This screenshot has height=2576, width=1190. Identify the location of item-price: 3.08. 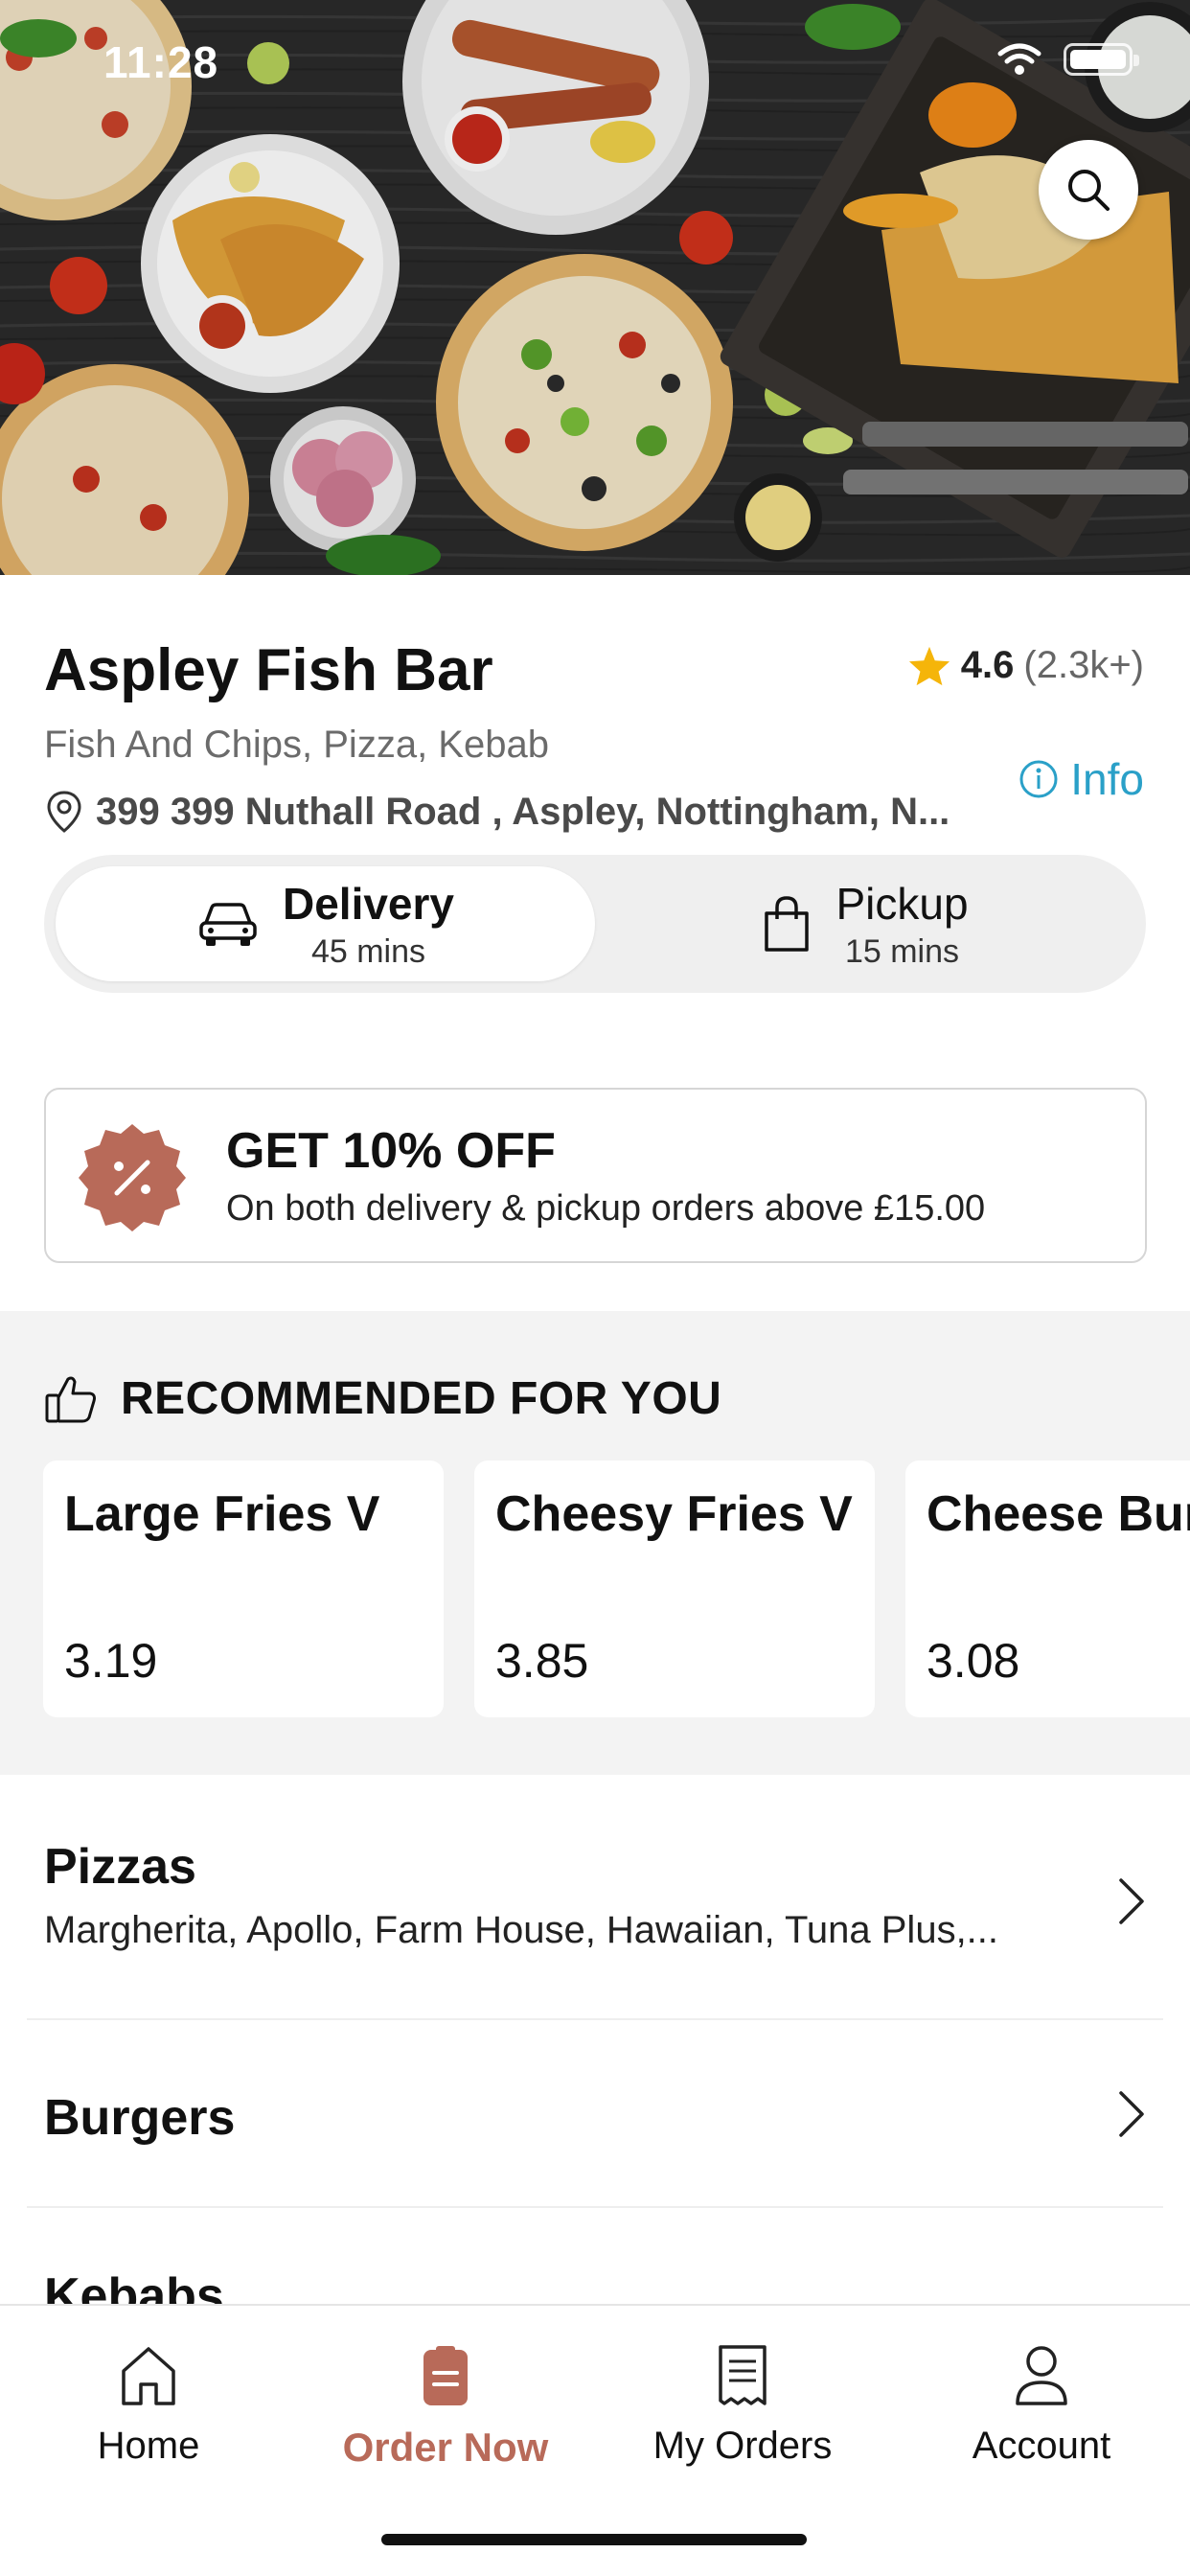
(974, 1661).